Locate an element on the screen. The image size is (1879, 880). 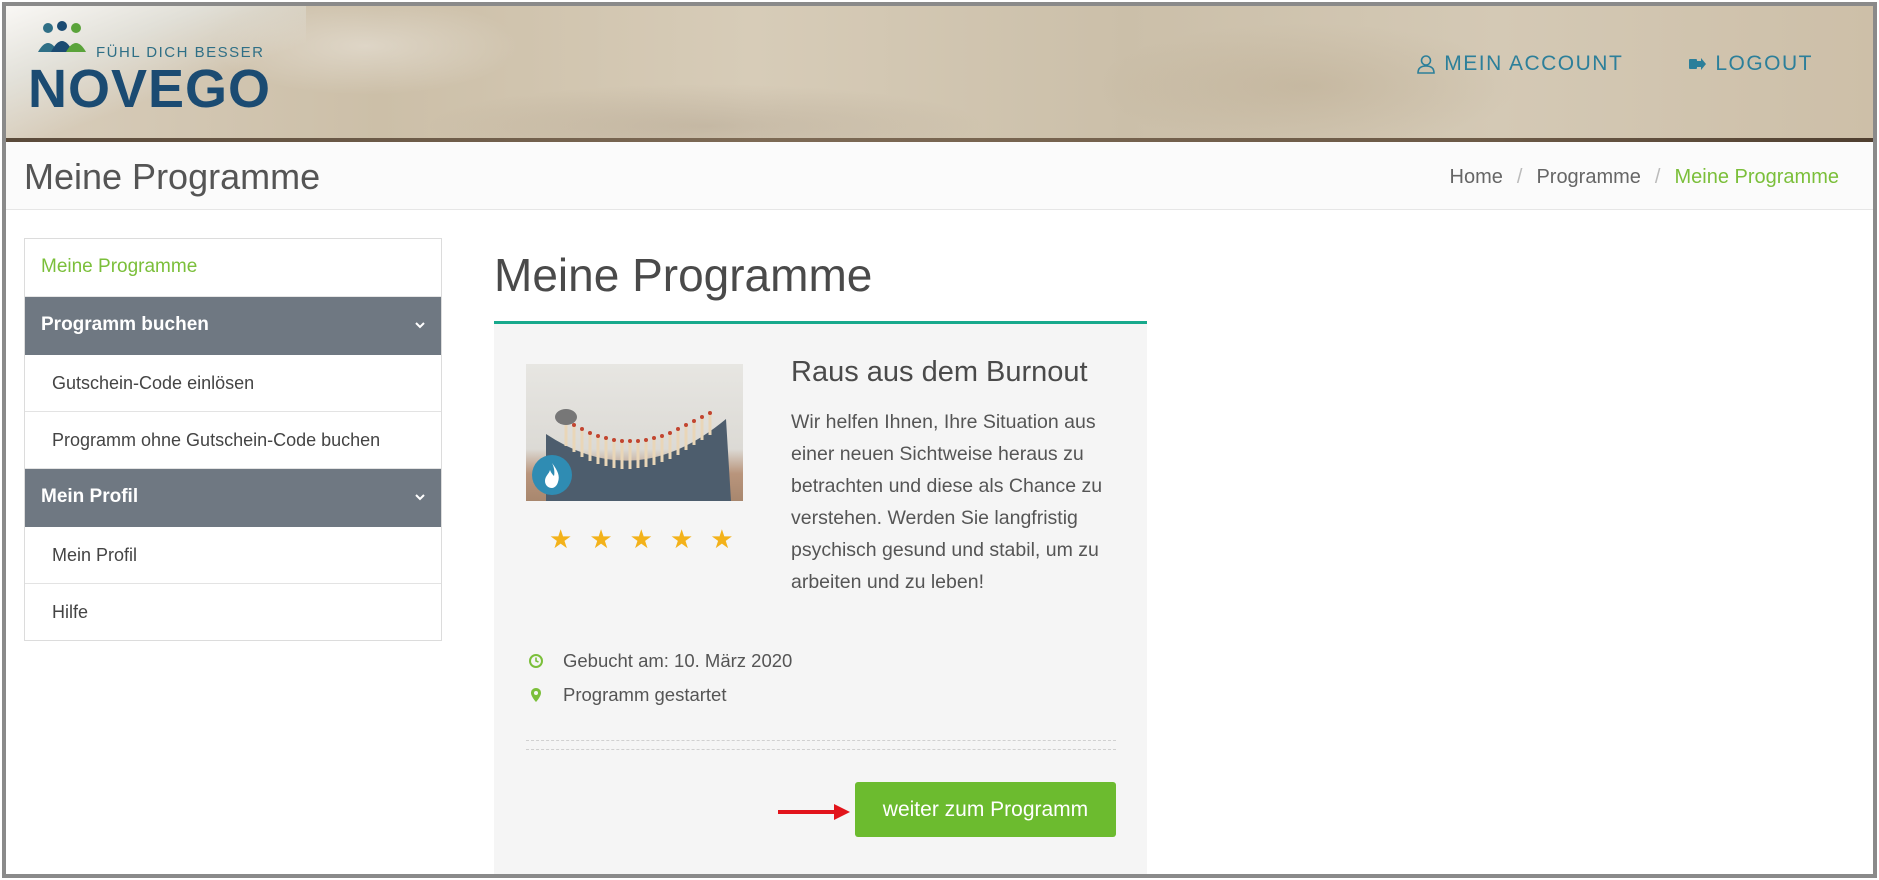
novego-logo: FÜHL DICH BESSER NOVEGO is located at coordinates (150, 70).